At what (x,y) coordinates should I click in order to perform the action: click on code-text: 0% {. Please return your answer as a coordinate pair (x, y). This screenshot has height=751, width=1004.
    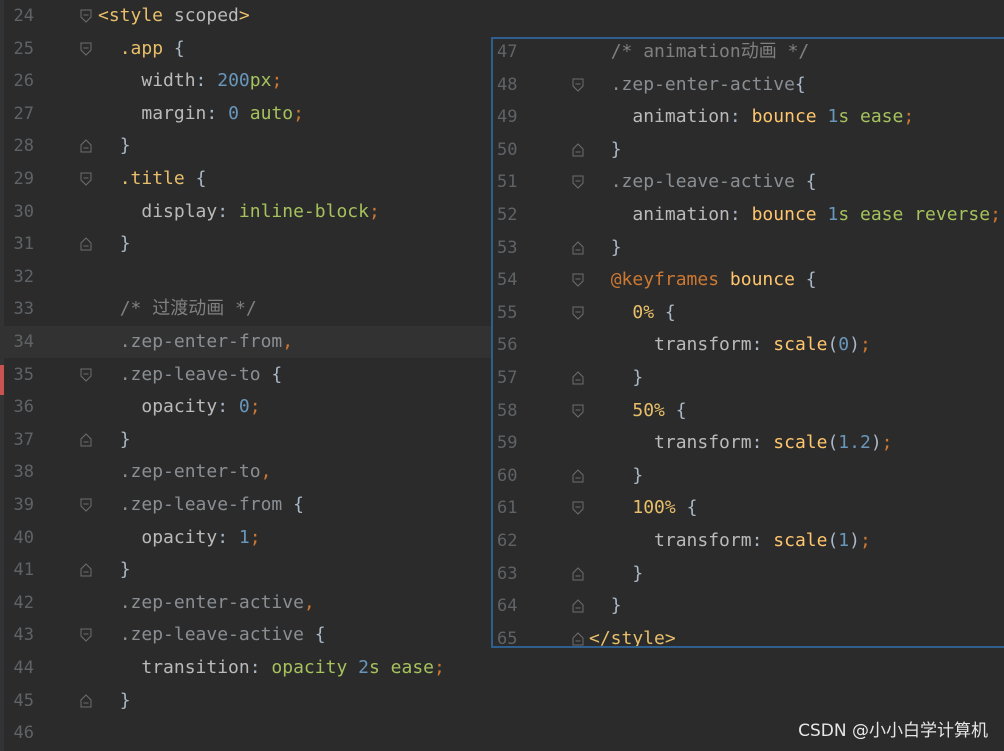
    Looking at the image, I should click on (632, 313).